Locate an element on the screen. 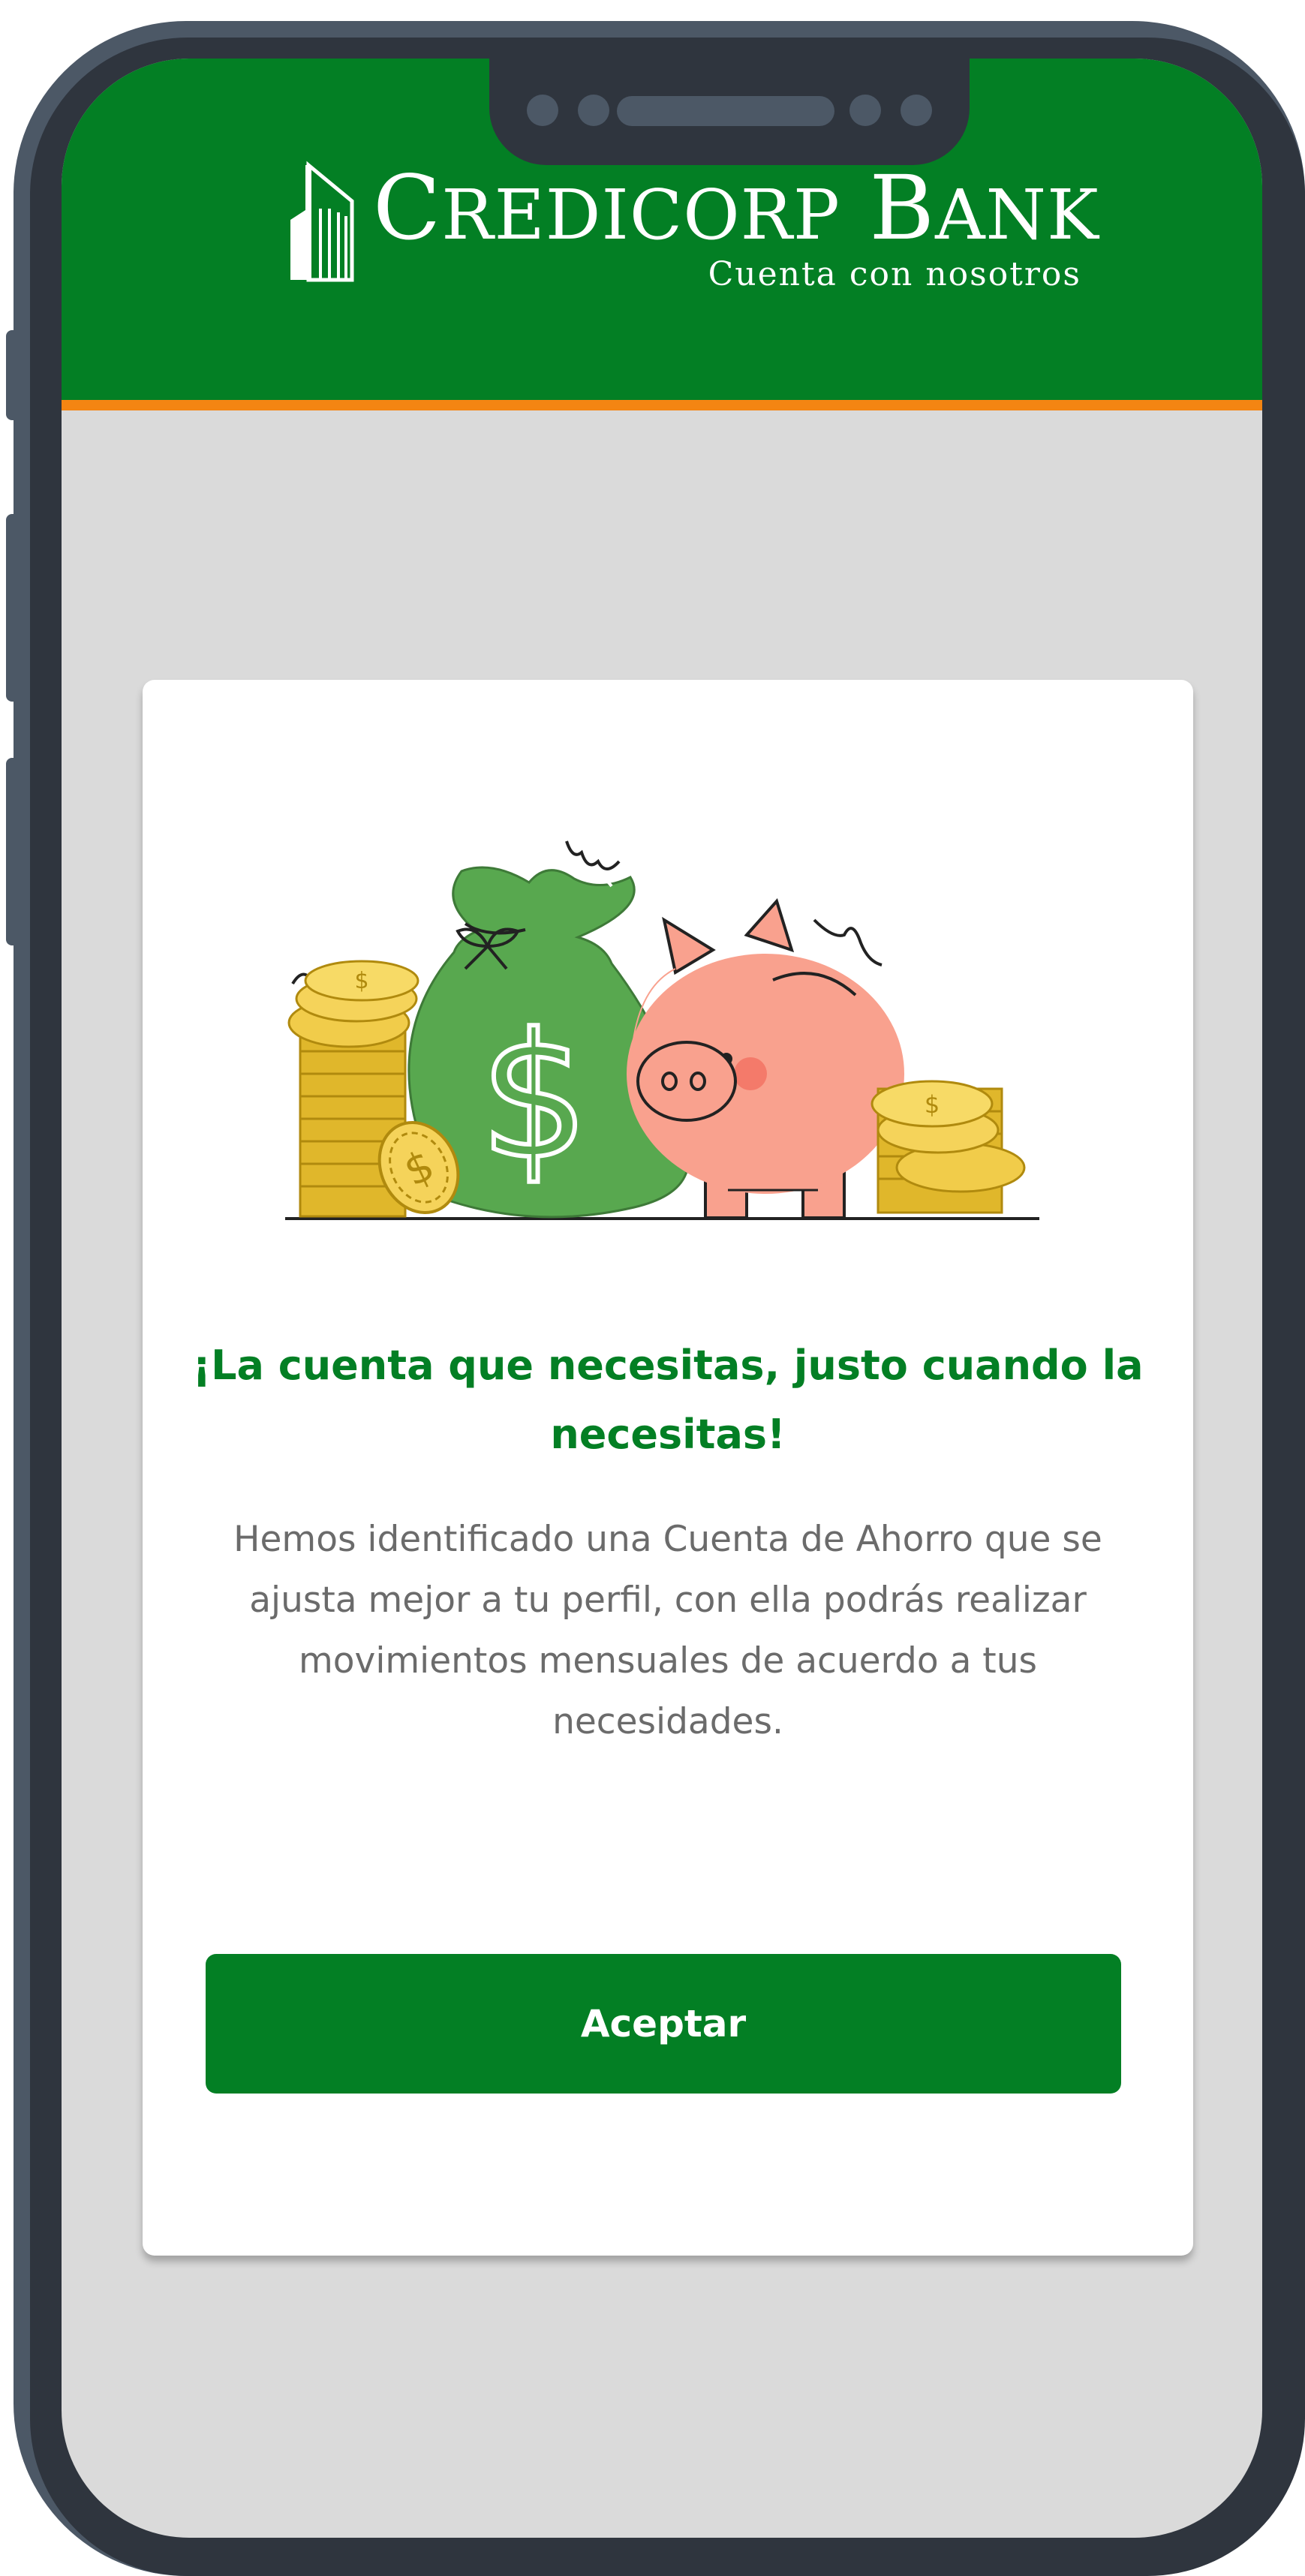 The width and height of the screenshot is (1305, 2576). brand-name-cap-1: C is located at coordinates (408, 208).